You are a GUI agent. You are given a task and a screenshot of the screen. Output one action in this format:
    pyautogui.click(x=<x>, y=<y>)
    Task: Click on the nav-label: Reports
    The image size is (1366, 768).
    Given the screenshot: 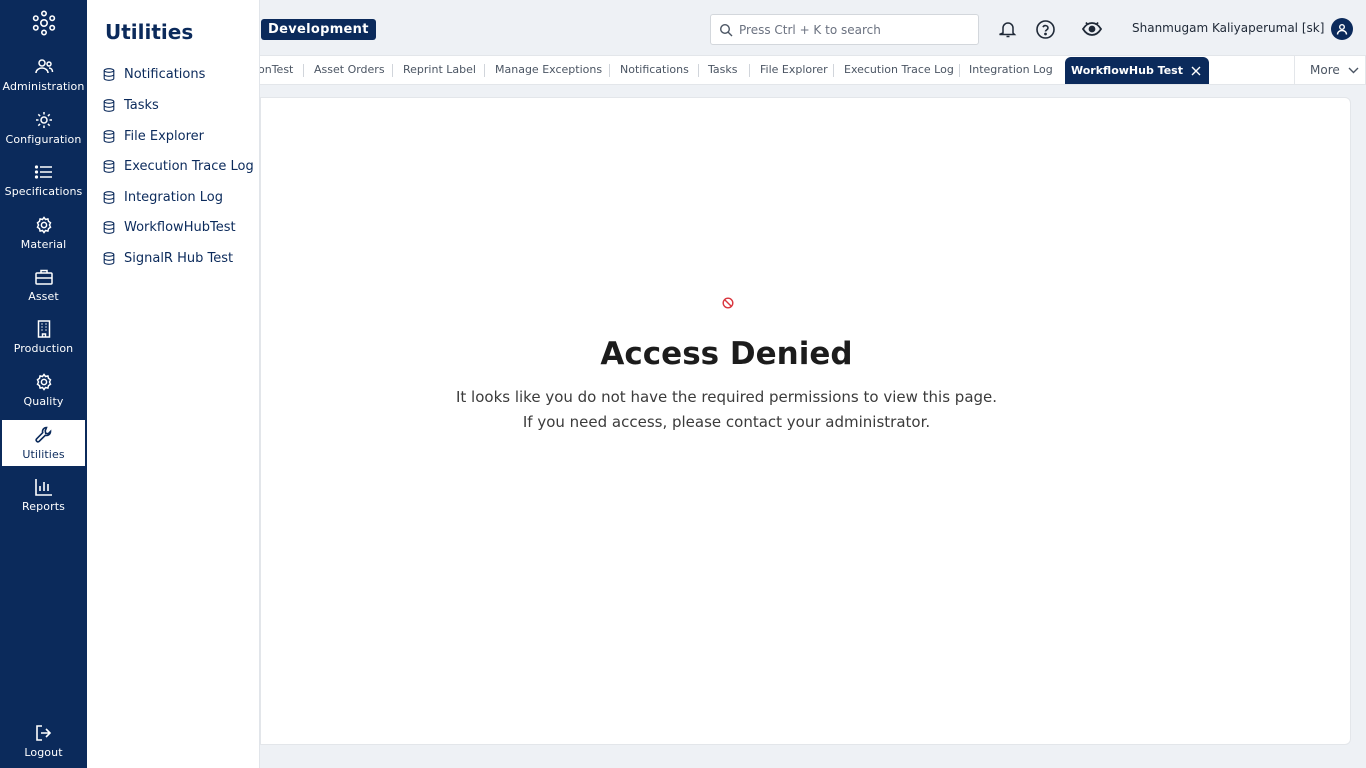 What is the action you would take?
    pyautogui.click(x=43, y=506)
    